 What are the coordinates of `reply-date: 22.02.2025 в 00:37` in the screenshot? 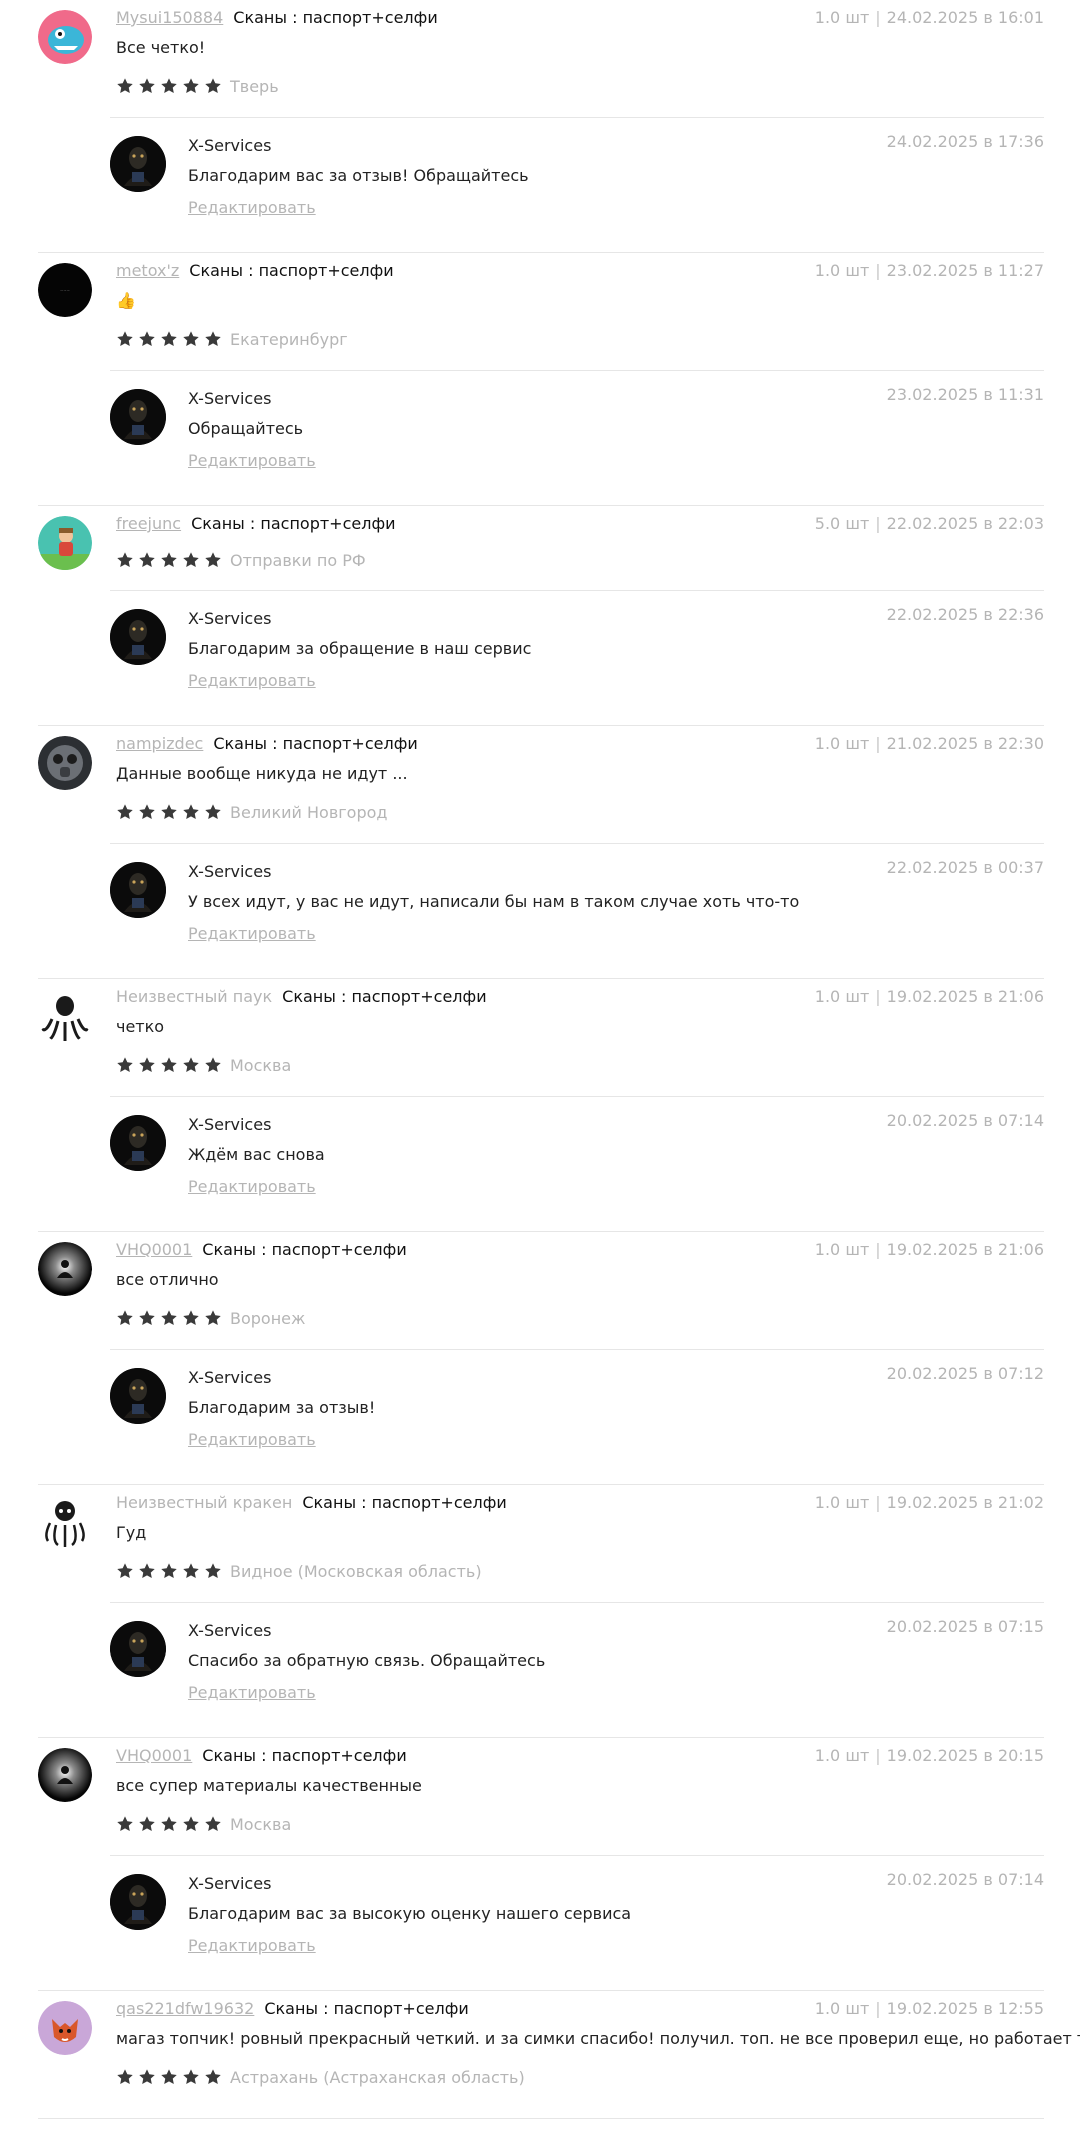 It's located at (965, 867).